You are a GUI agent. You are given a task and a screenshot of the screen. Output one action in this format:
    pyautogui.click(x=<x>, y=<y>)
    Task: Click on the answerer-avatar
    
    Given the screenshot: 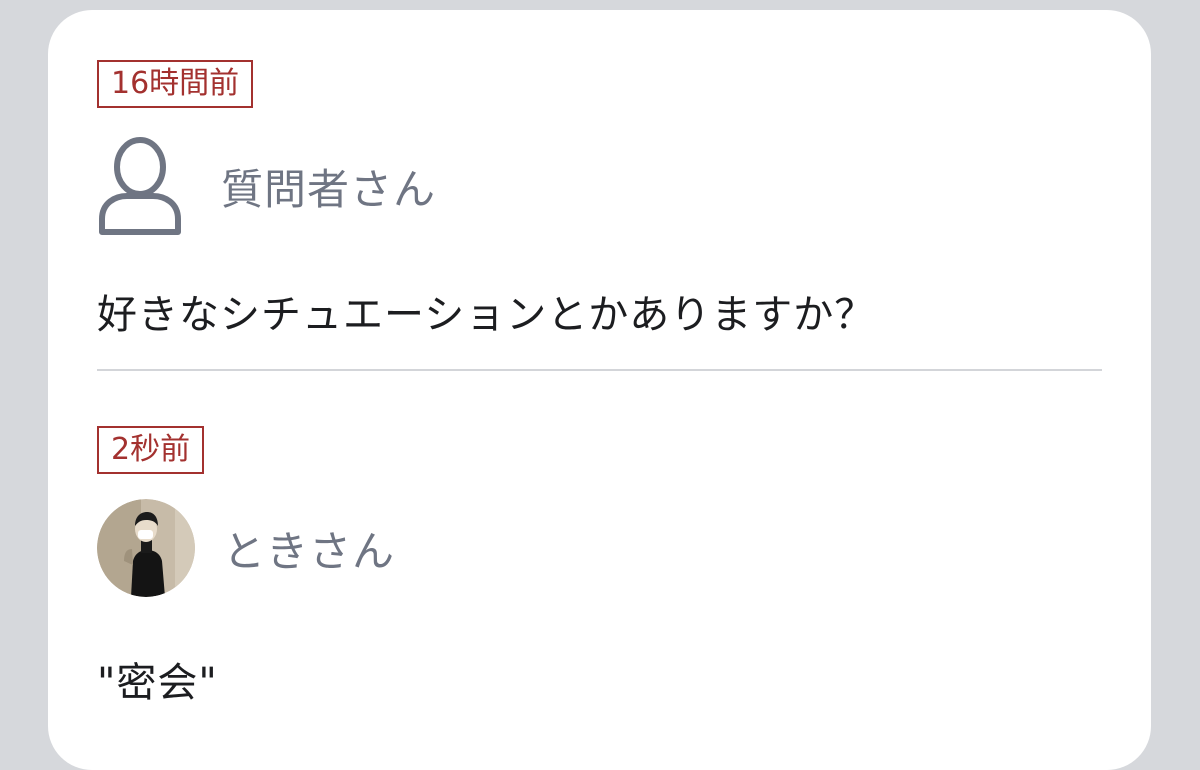 What is the action you would take?
    pyautogui.click(x=146, y=548)
    